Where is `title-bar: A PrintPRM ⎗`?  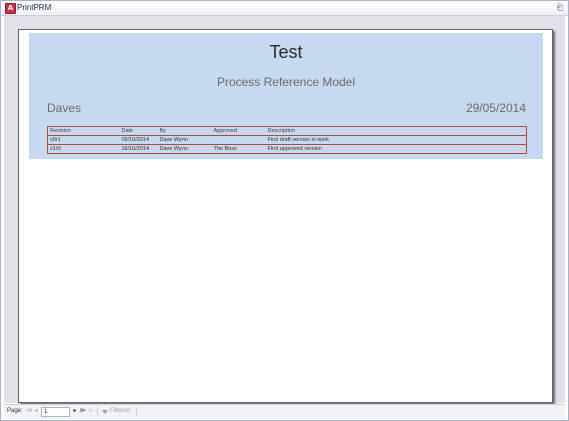 title-bar: A PrintPRM ⎗ is located at coordinates (284, 8).